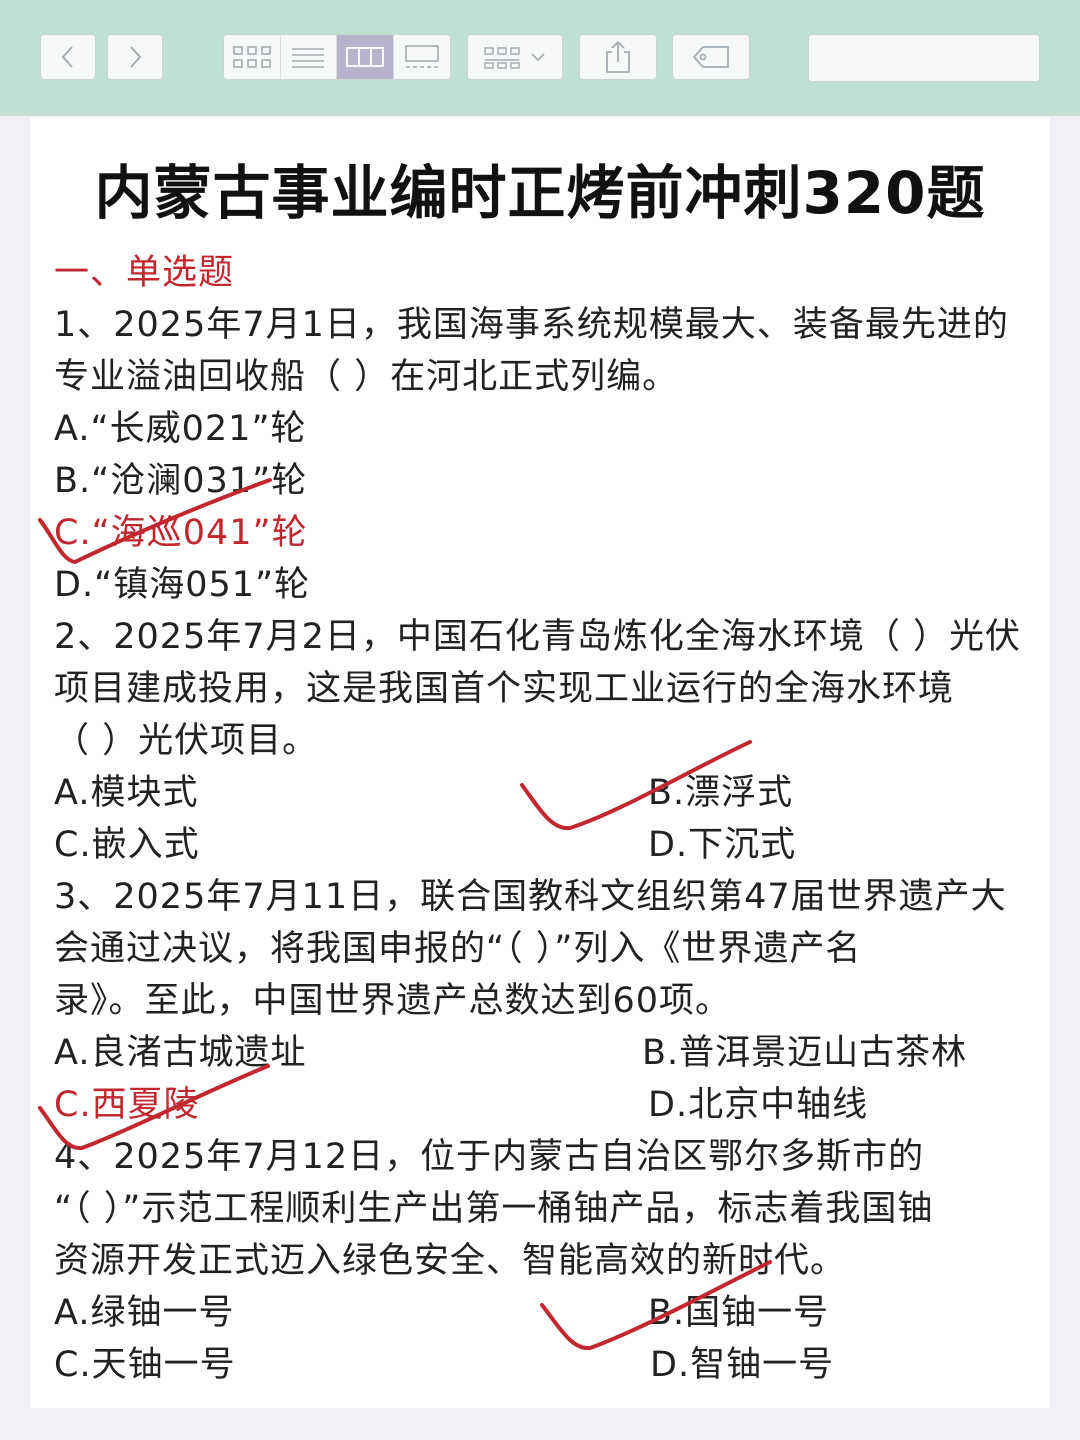 The image size is (1080, 1440). I want to click on group-dropdown-button, so click(515, 57).